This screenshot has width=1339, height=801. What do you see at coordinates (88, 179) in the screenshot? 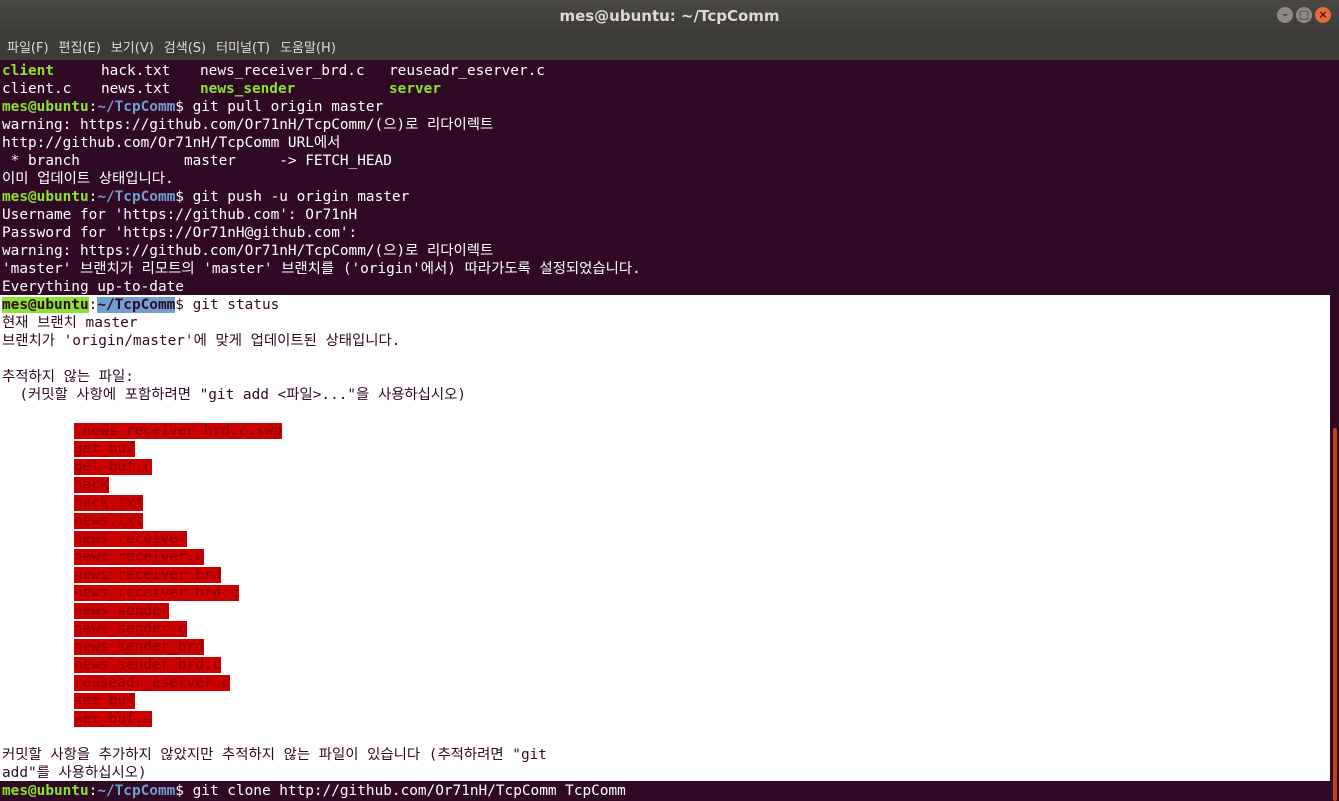
I see `output-line: 이미 업데이트 상태입니다.` at bounding box center [88, 179].